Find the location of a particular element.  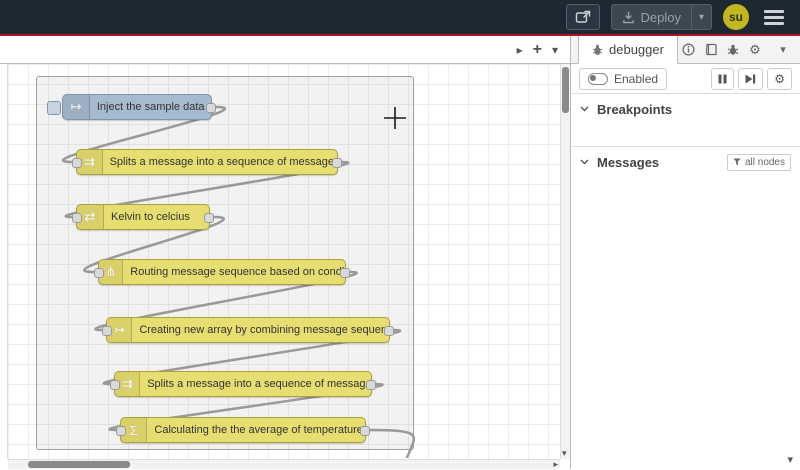

bug-icon is located at coordinates (733, 49).